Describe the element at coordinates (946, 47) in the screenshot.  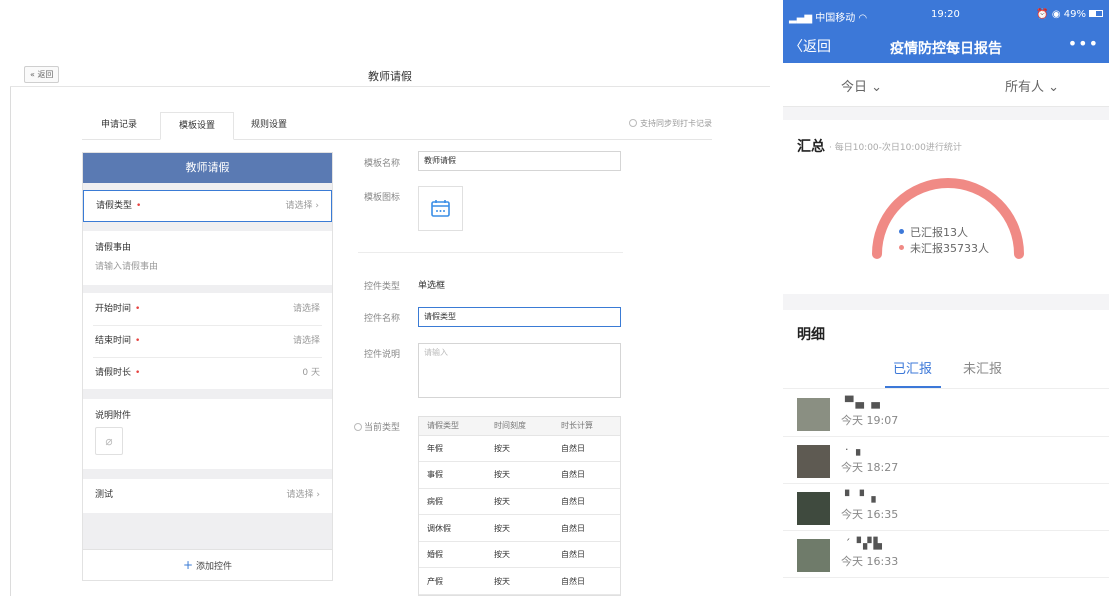
I see `nav-bar: 〈返回 疫情防控每日报告 •••` at that location.